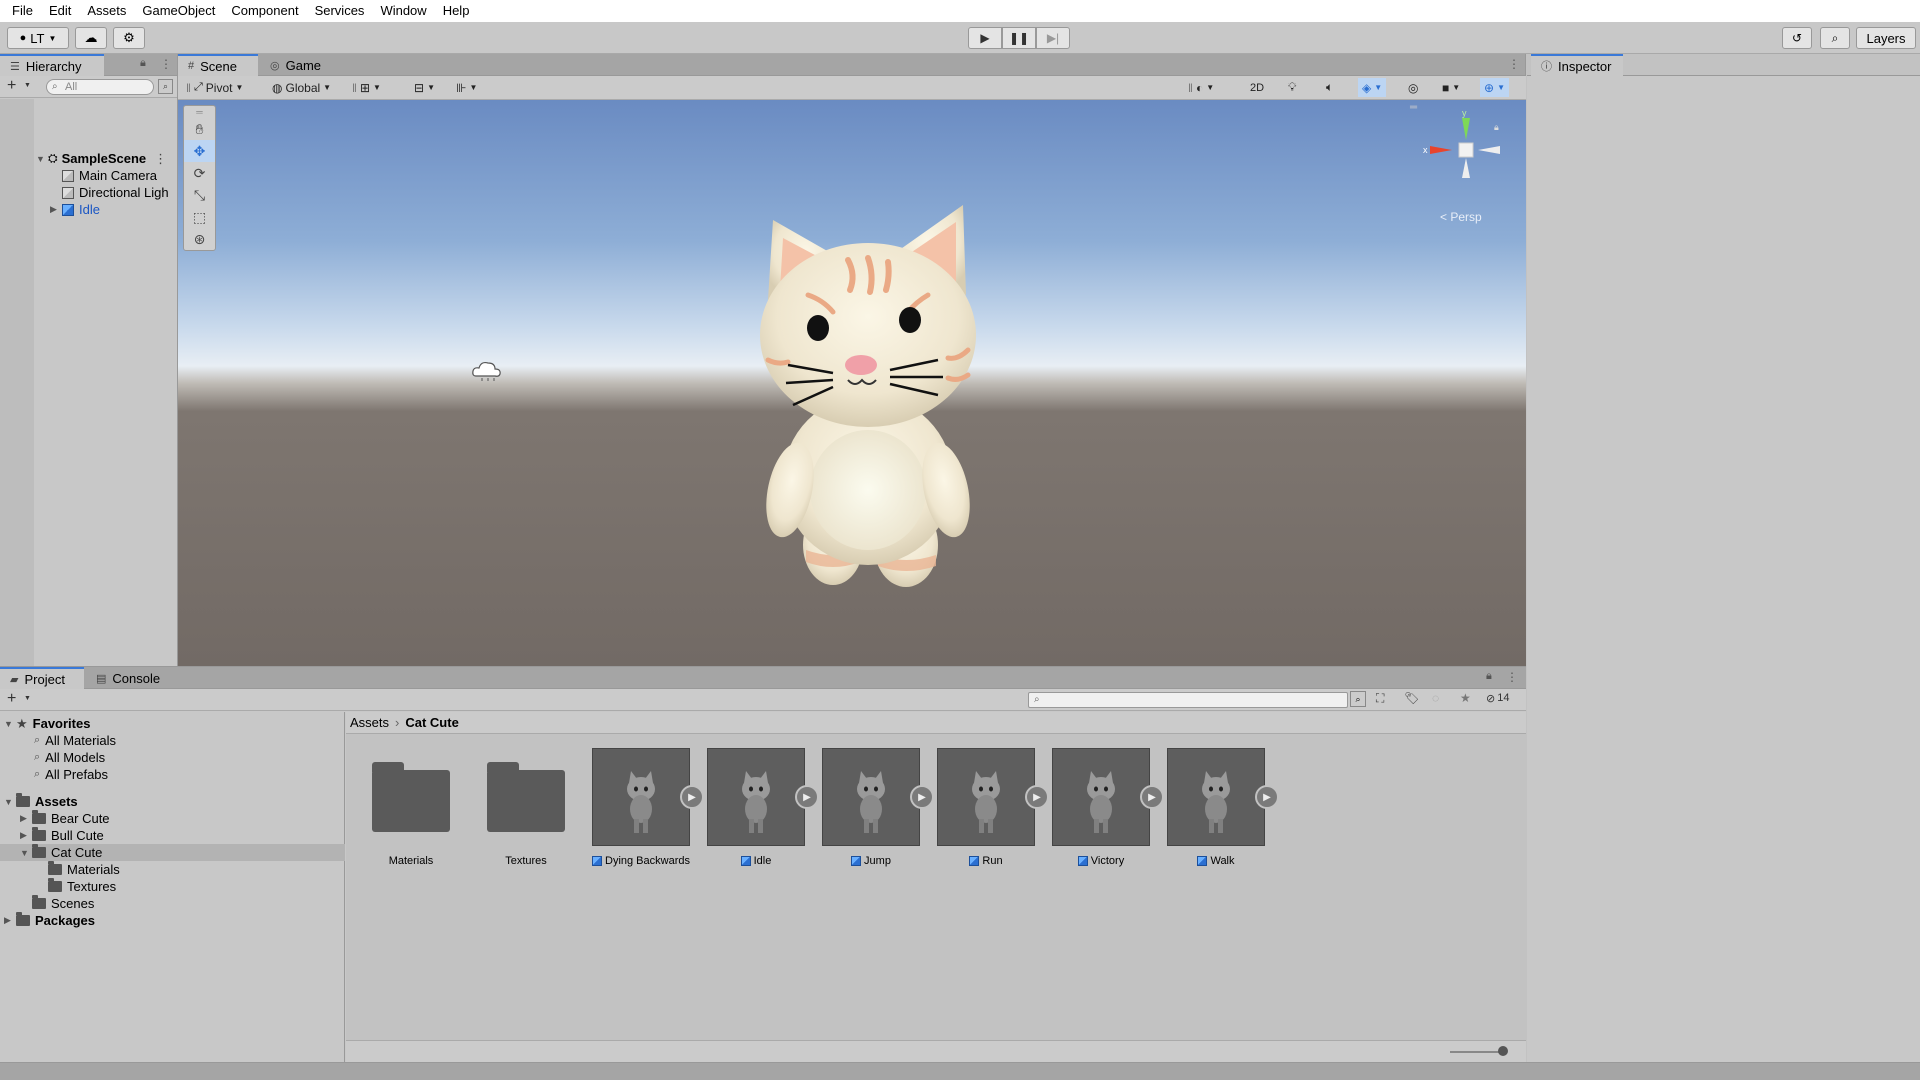 The height and width of the screenshot is (1080, 1920). Describe the element at coordinates (868, 400) in the screenshot. I see `cat-model` at that location.